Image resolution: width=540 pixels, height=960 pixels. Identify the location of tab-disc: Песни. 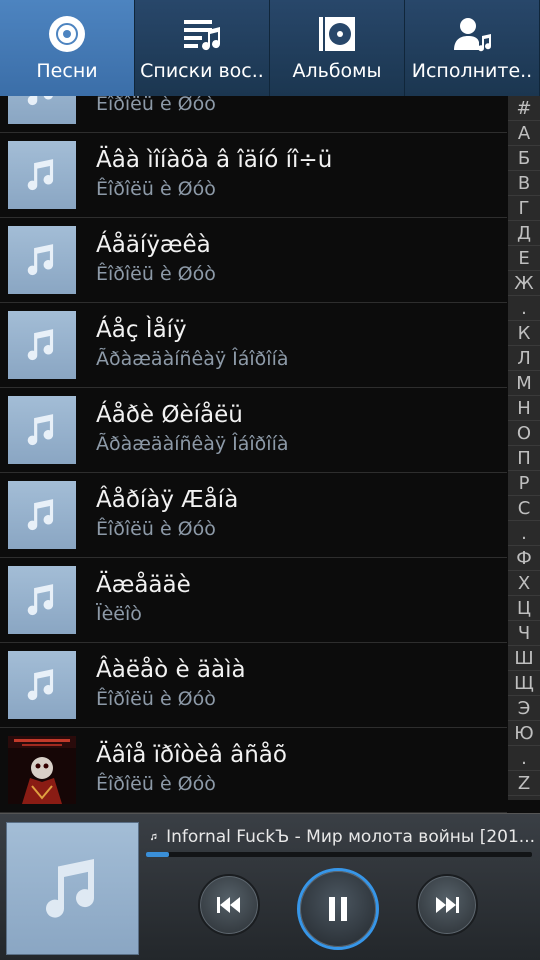
(67, 48).